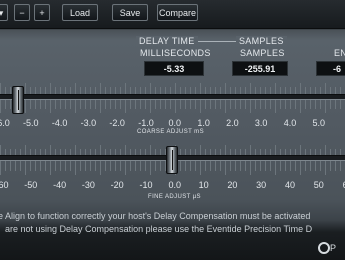  I want to click on milliseconds-header: MILLISECONDS, so click(175, 53).